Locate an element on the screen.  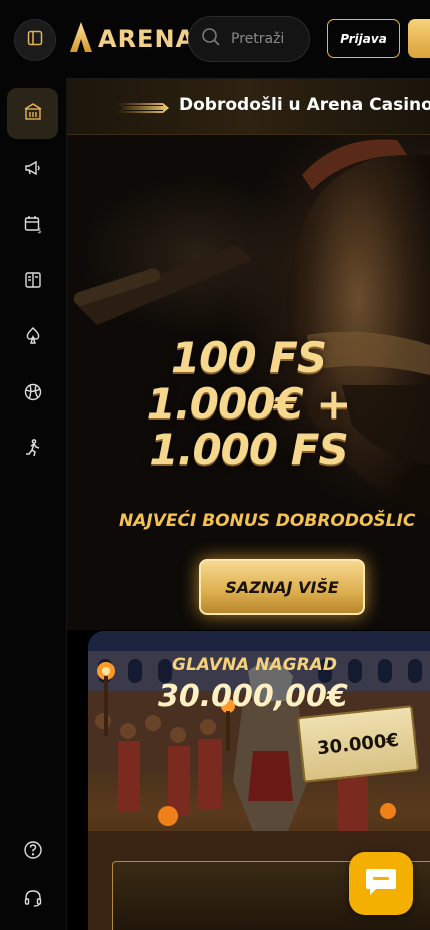
live-chat-button is located at coordinates (381, 883).